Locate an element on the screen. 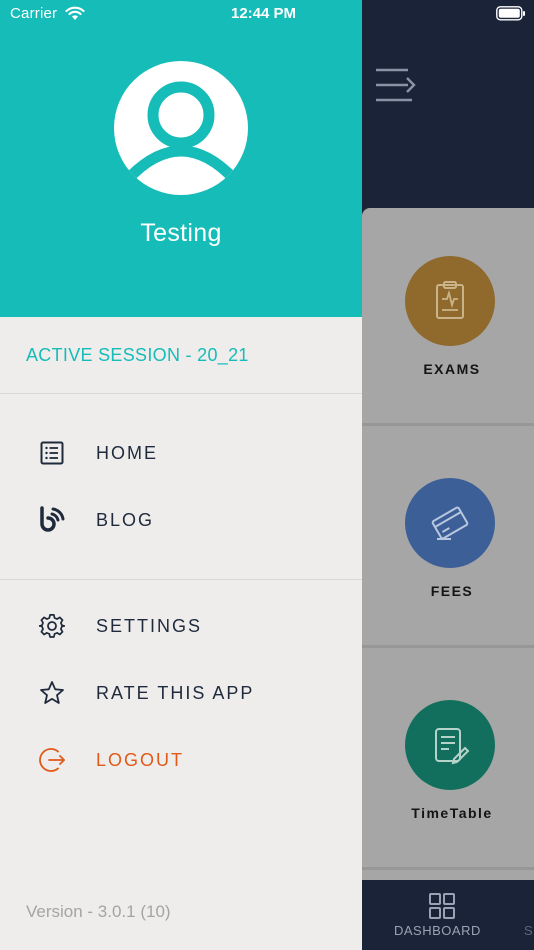 This screenshot has width=534, height=950. fees-icon-circle is located at coordinates (450, 523).